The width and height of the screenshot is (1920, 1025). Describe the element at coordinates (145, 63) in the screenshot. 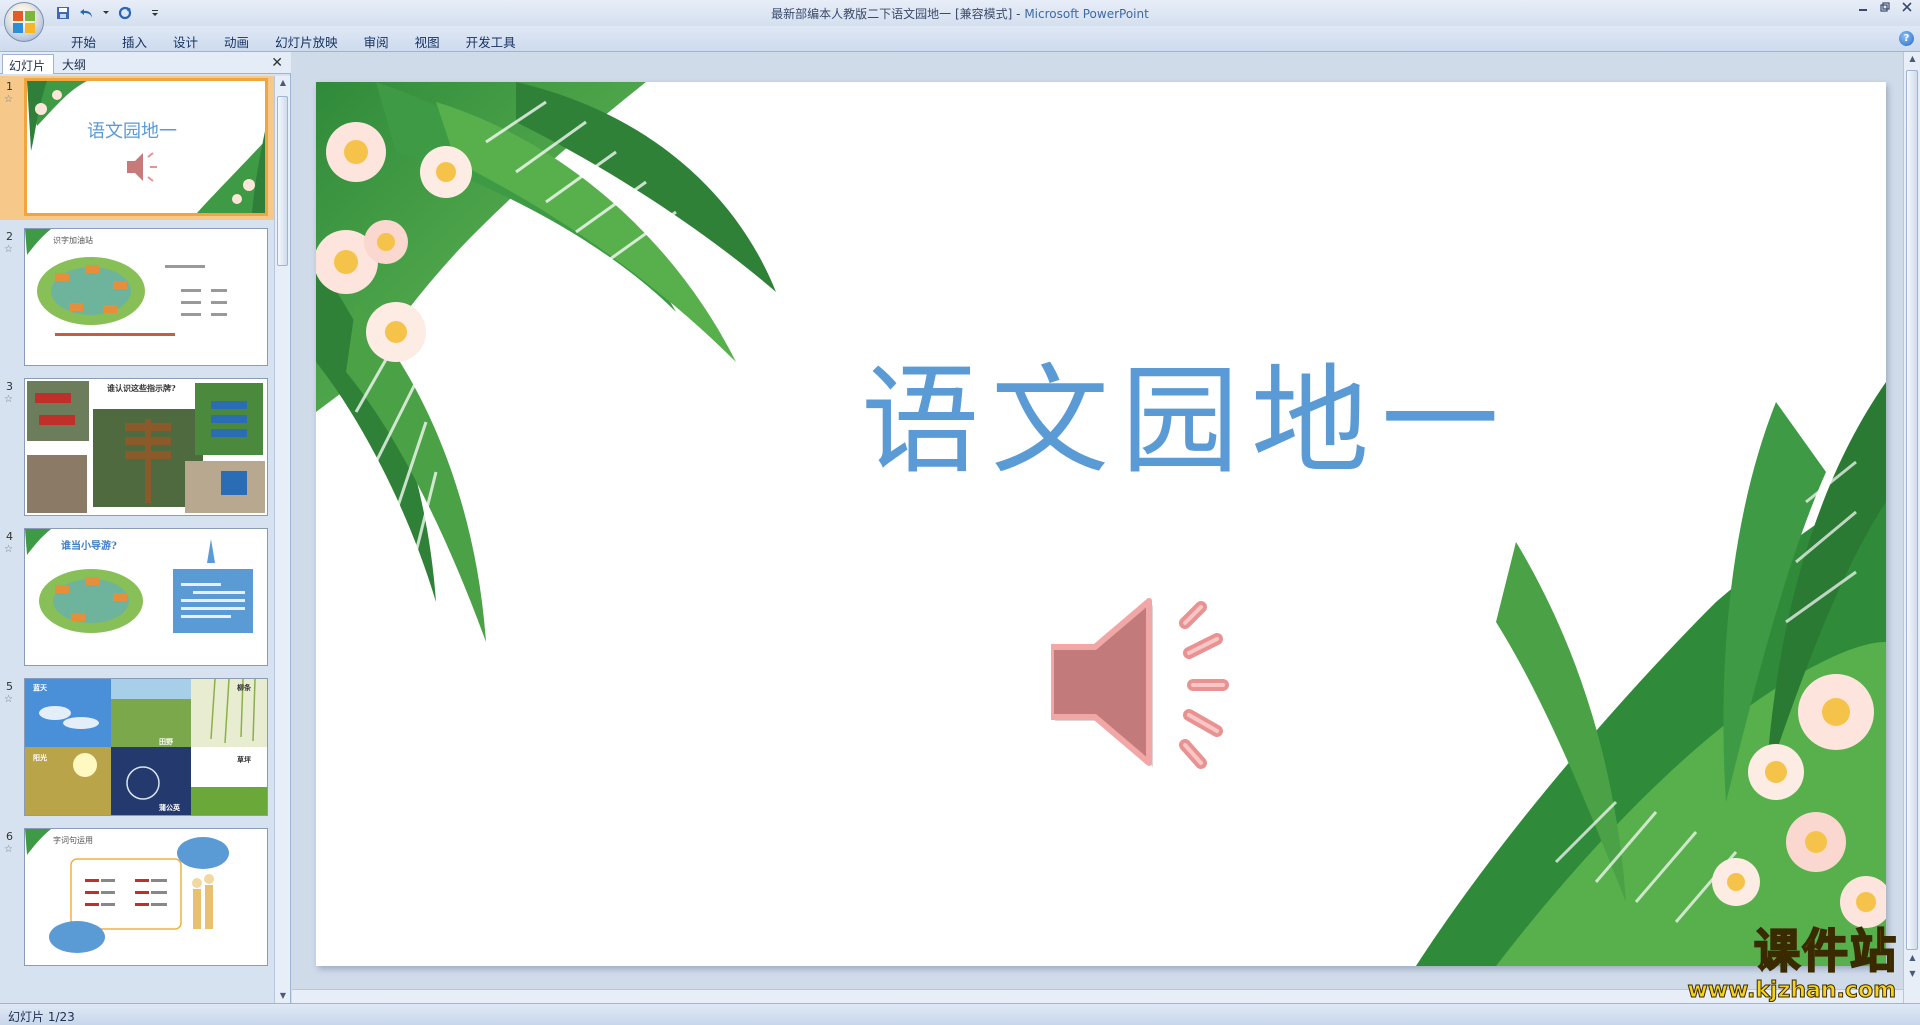

I see `pane-tabs: 幻灯片 大纲 ✕` at that location.